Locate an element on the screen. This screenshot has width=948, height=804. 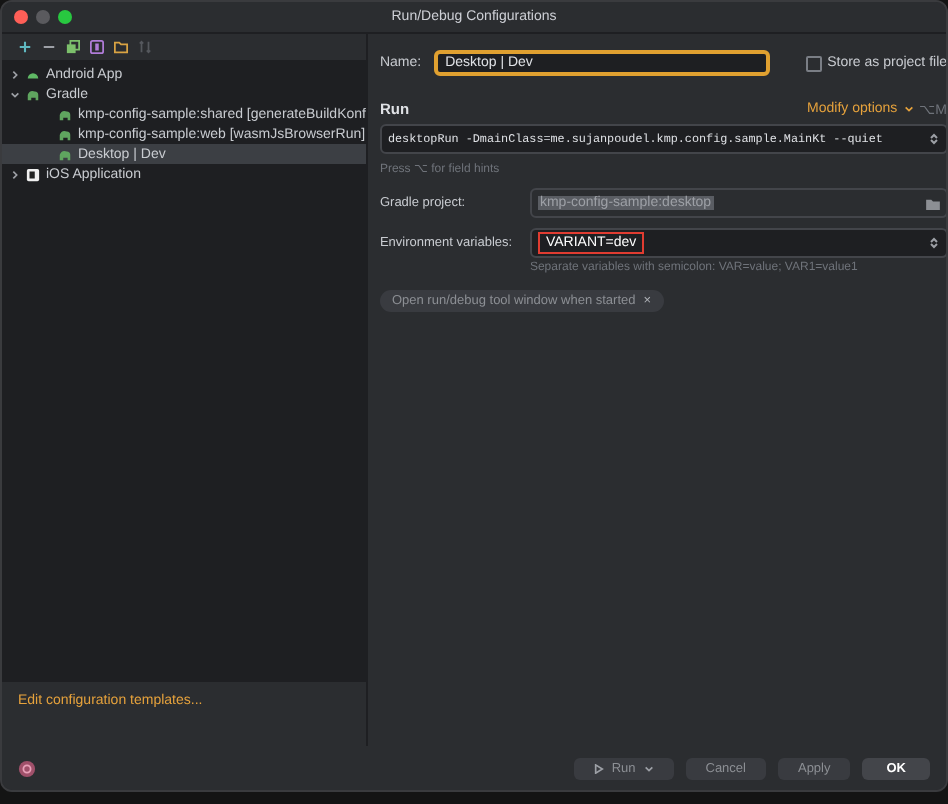
help-icon is located at coordinates (27, 768).